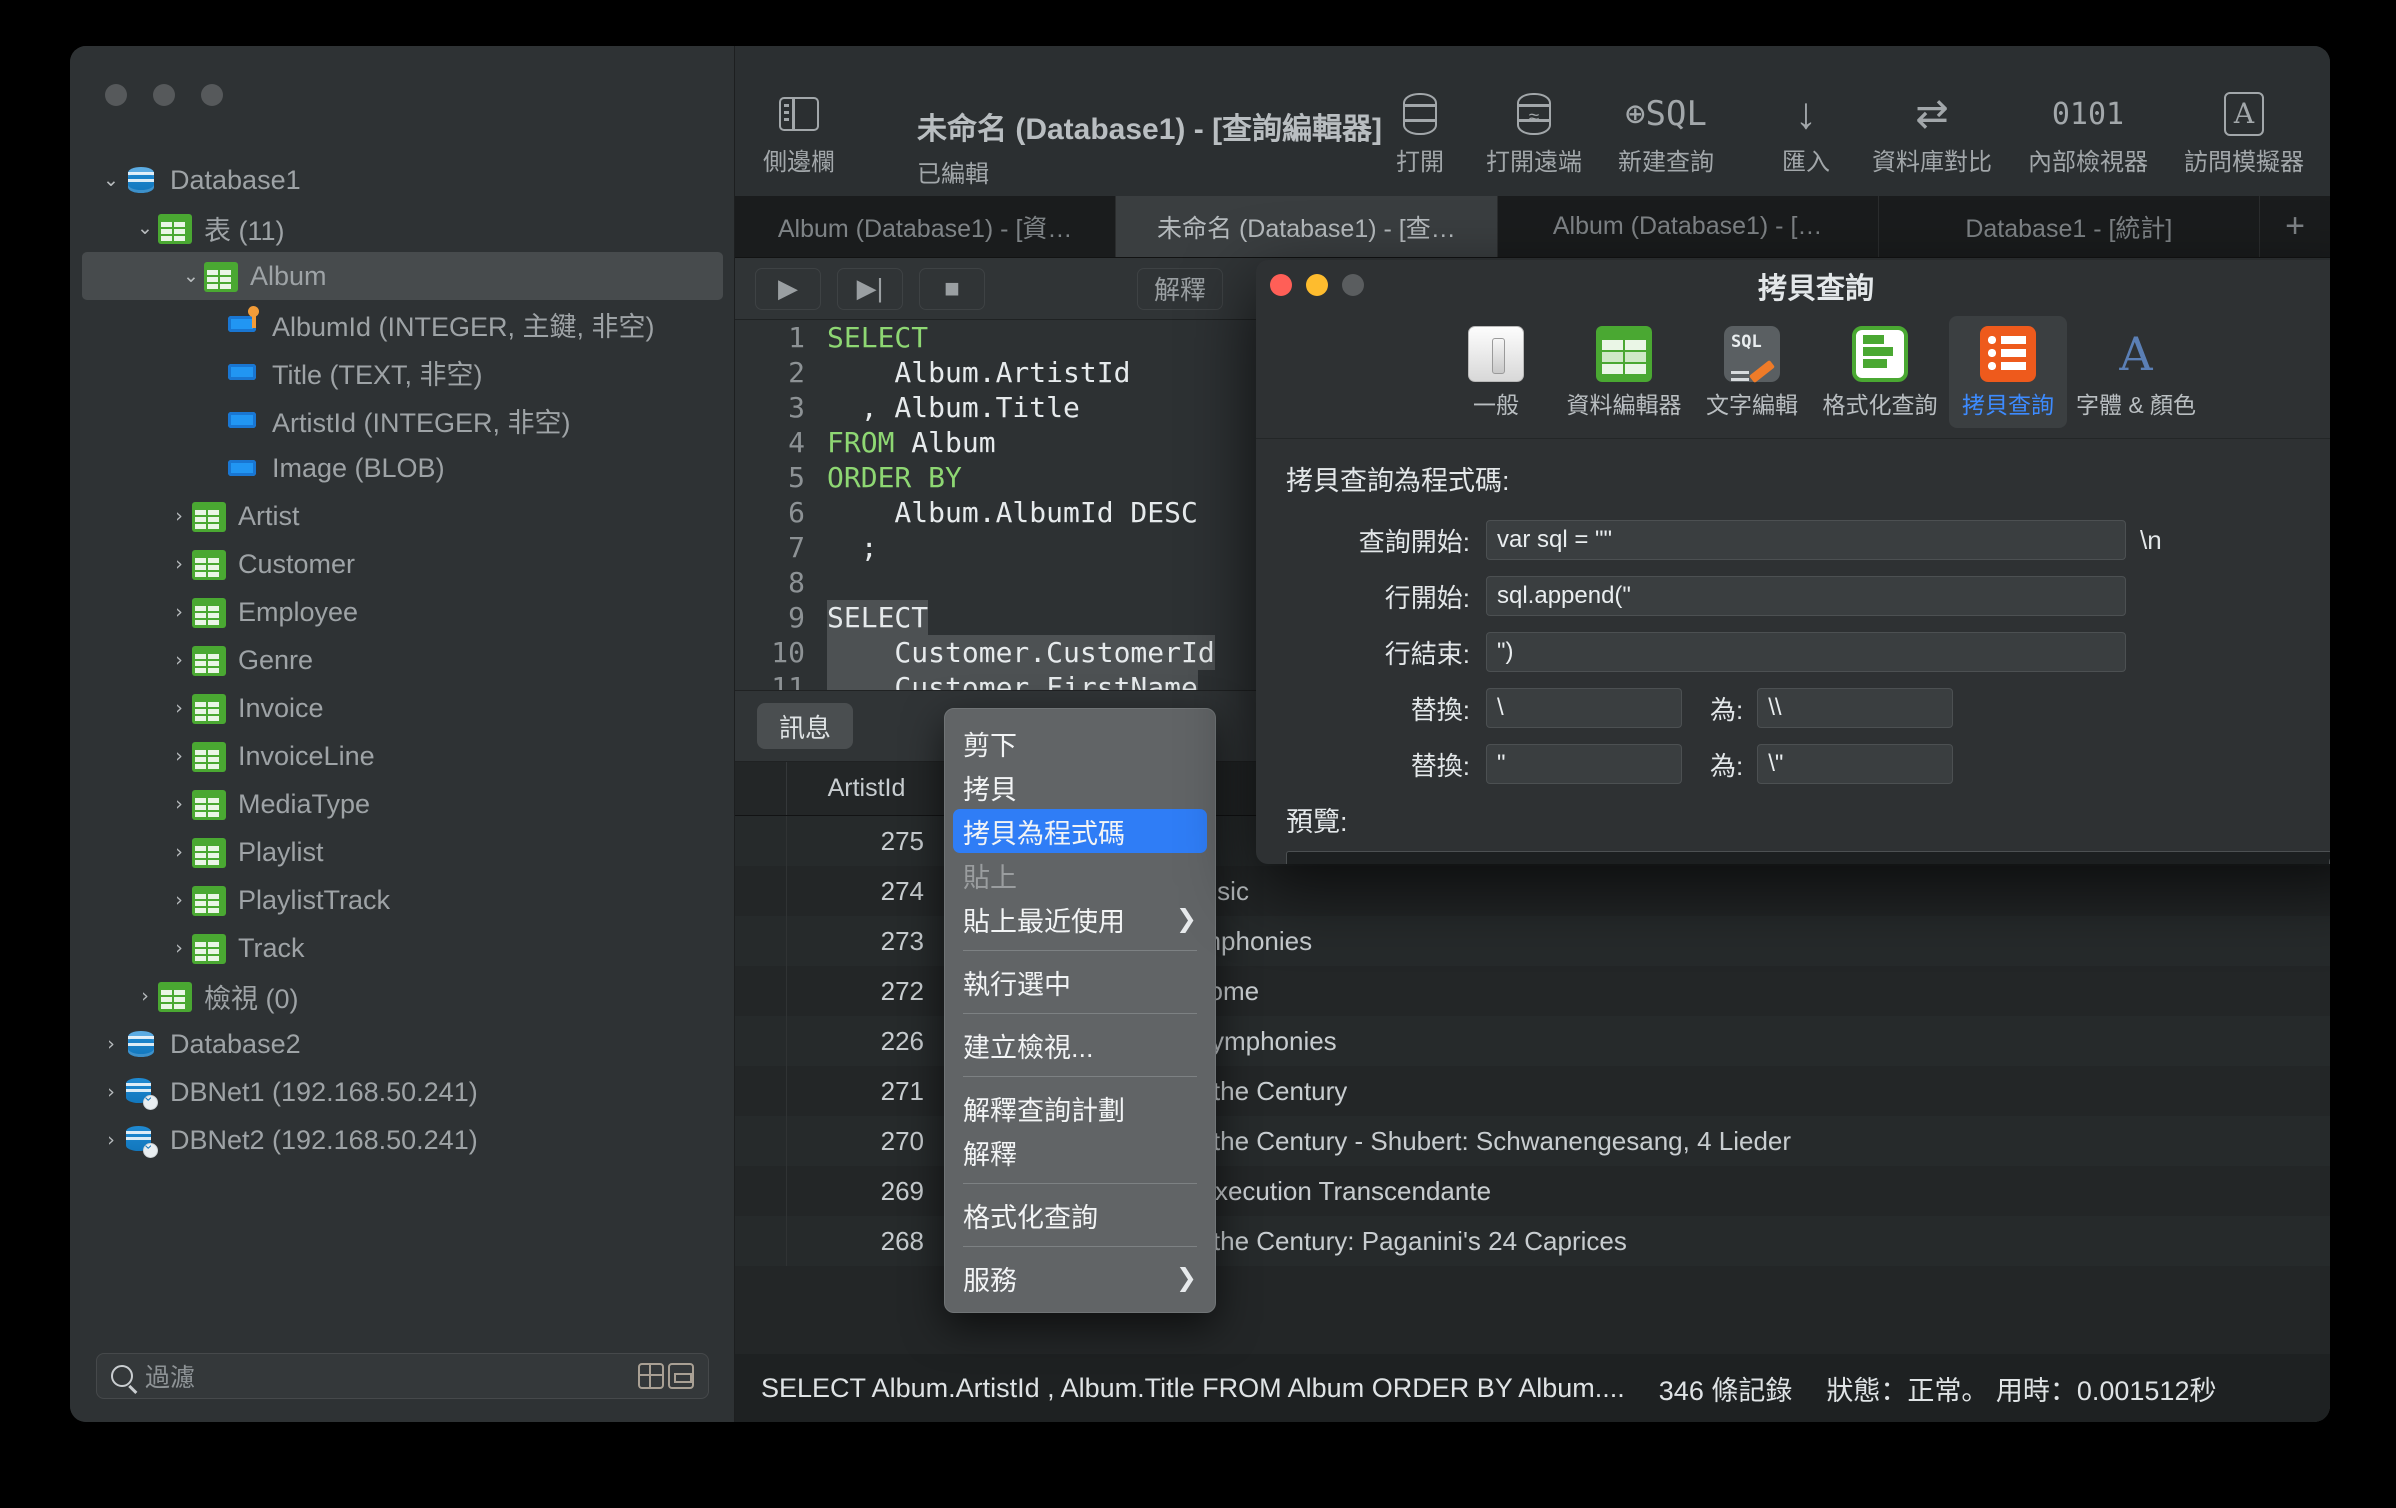 Image resolution: width=2396 pixels, height=1508 pixels. I want to click on tree-item: › Customer, so click(402, 564).